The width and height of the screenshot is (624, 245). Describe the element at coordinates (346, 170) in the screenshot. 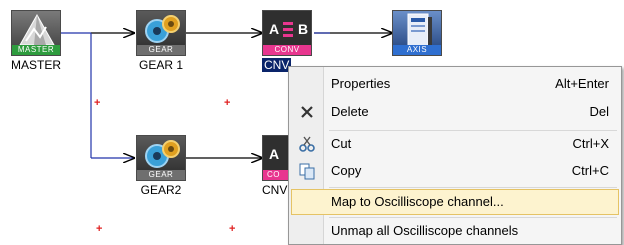

I see `menu-item-label: Copy` at that location.